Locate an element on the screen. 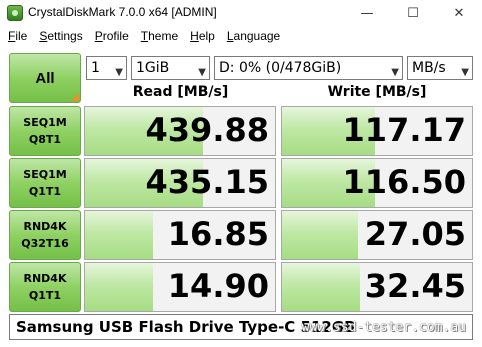 This screenshot has width=482, height=347. test-label-line2: Q8T1 is located at coordinates (45, 139).